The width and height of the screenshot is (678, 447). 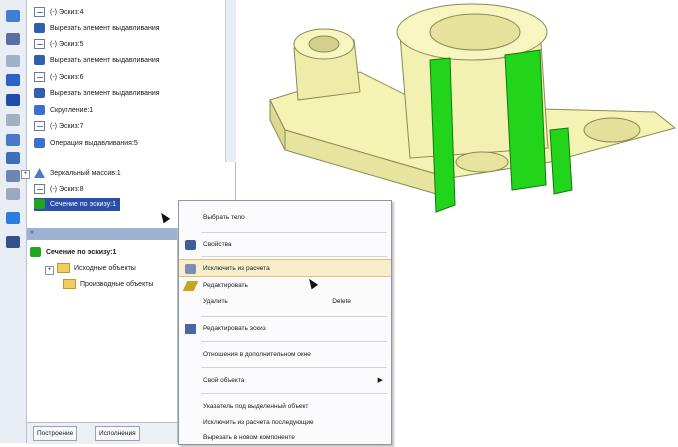 I want to click on sketch-edit-icon, so click(x=190, y=329).